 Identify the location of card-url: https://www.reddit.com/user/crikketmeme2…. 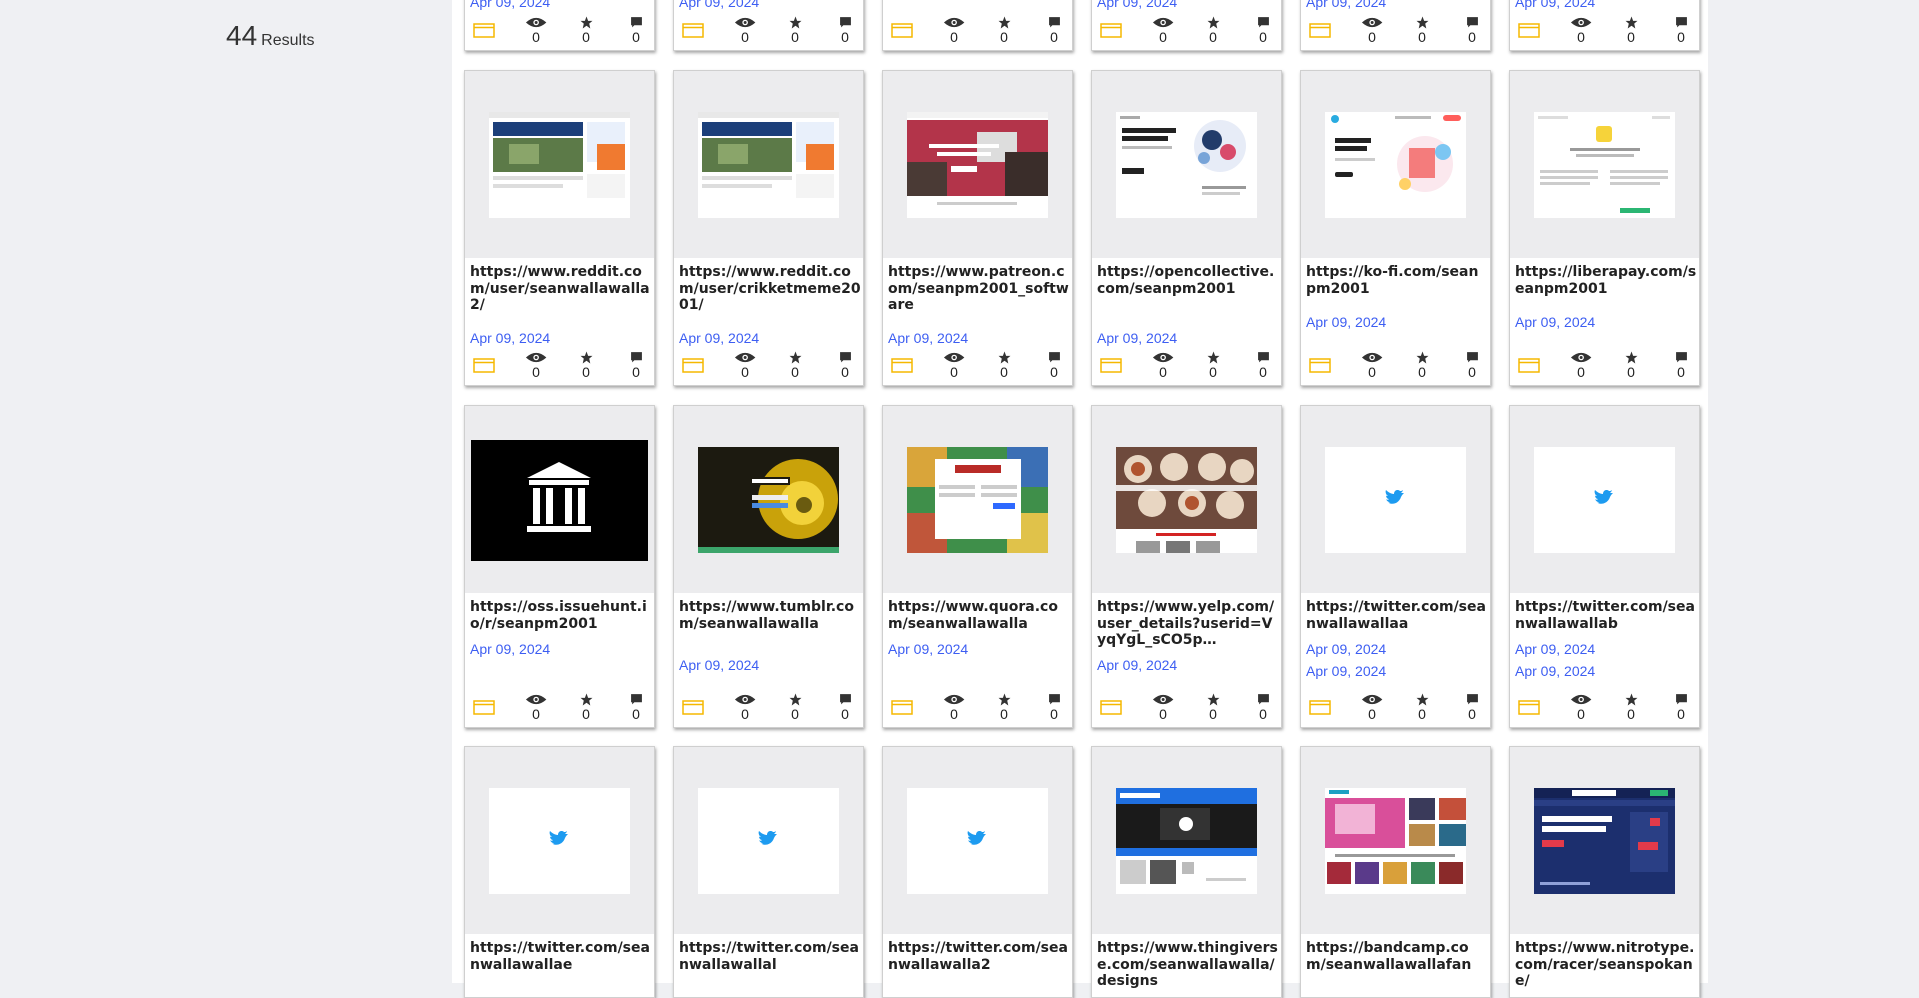
(770, 289).